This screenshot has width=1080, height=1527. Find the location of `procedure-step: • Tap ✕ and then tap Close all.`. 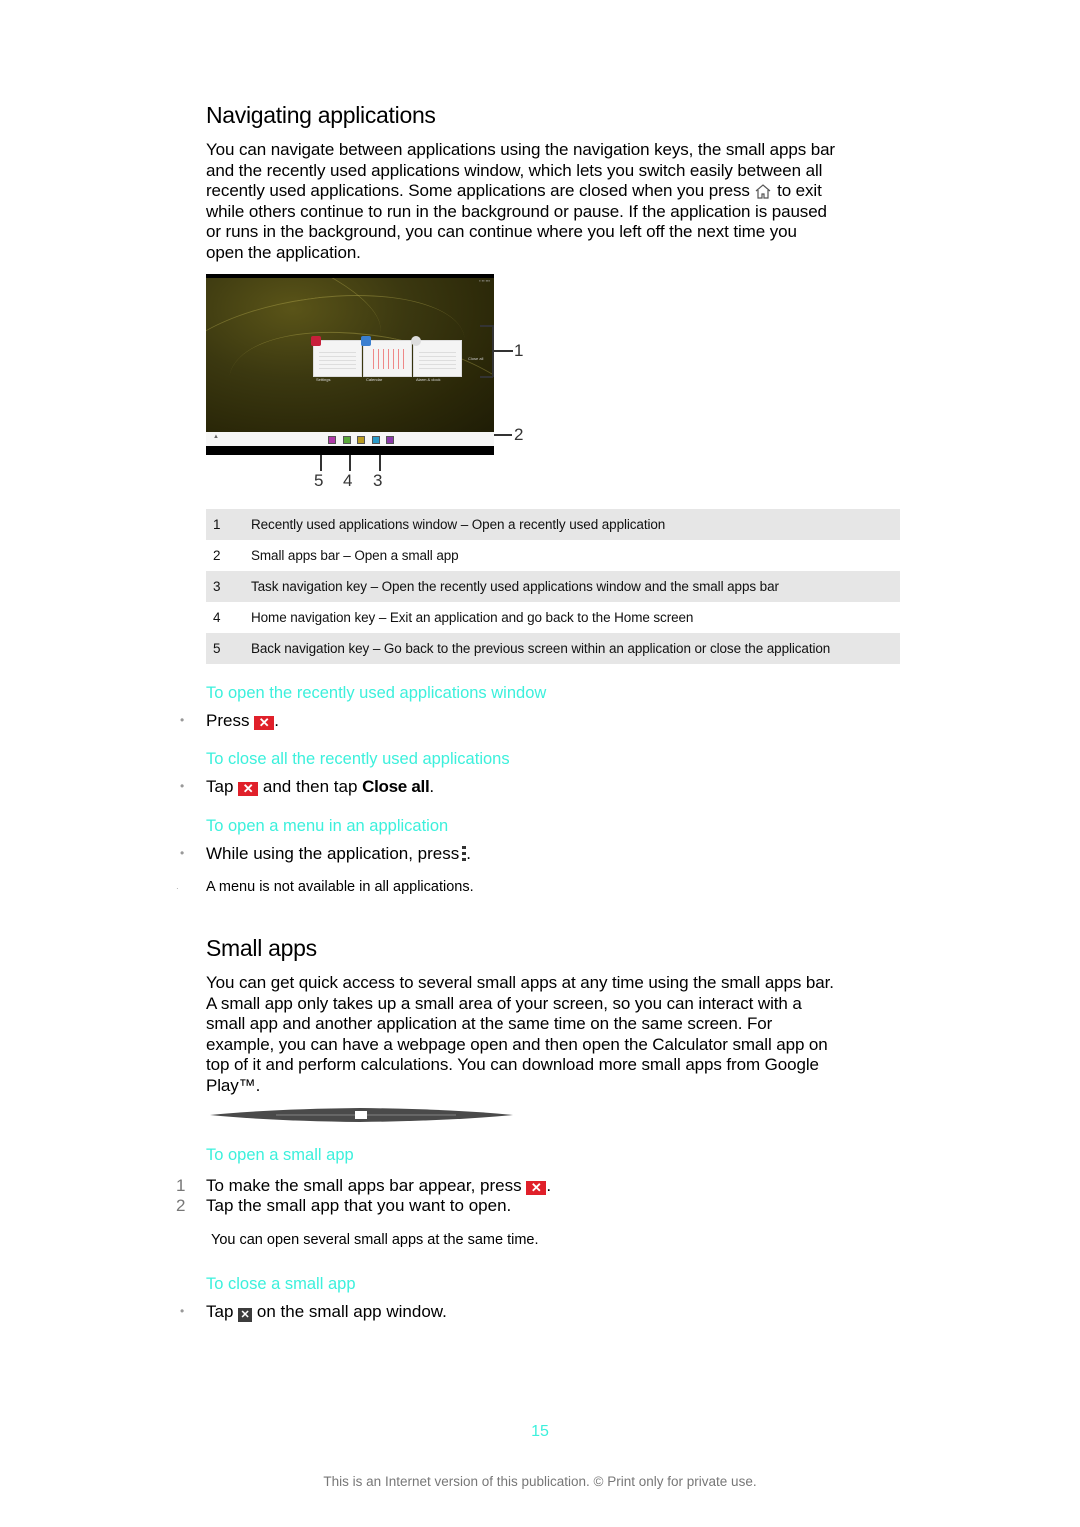

procedure-step: • Tap ✕ and then tap Close all. is located at coordinates (307, 786).